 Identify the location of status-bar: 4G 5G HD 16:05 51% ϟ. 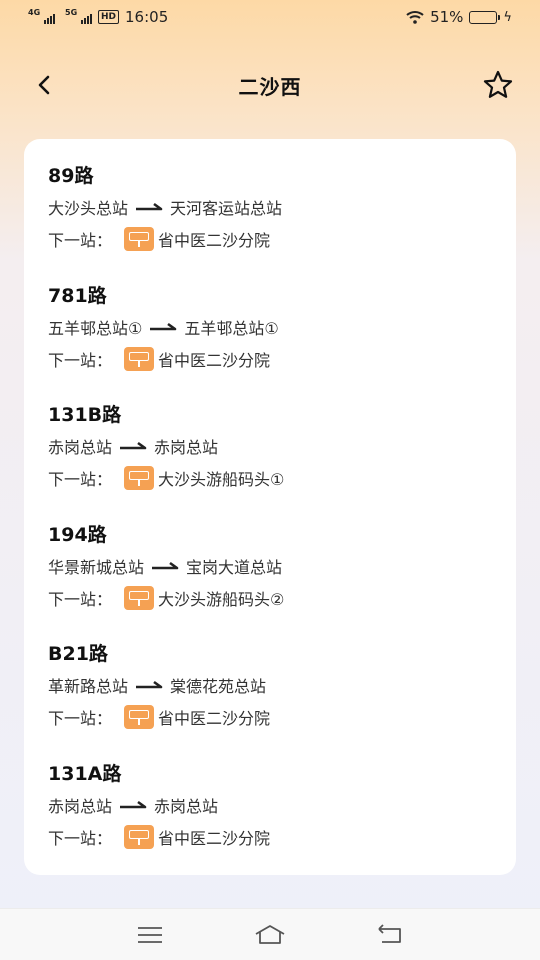
(270, 17).